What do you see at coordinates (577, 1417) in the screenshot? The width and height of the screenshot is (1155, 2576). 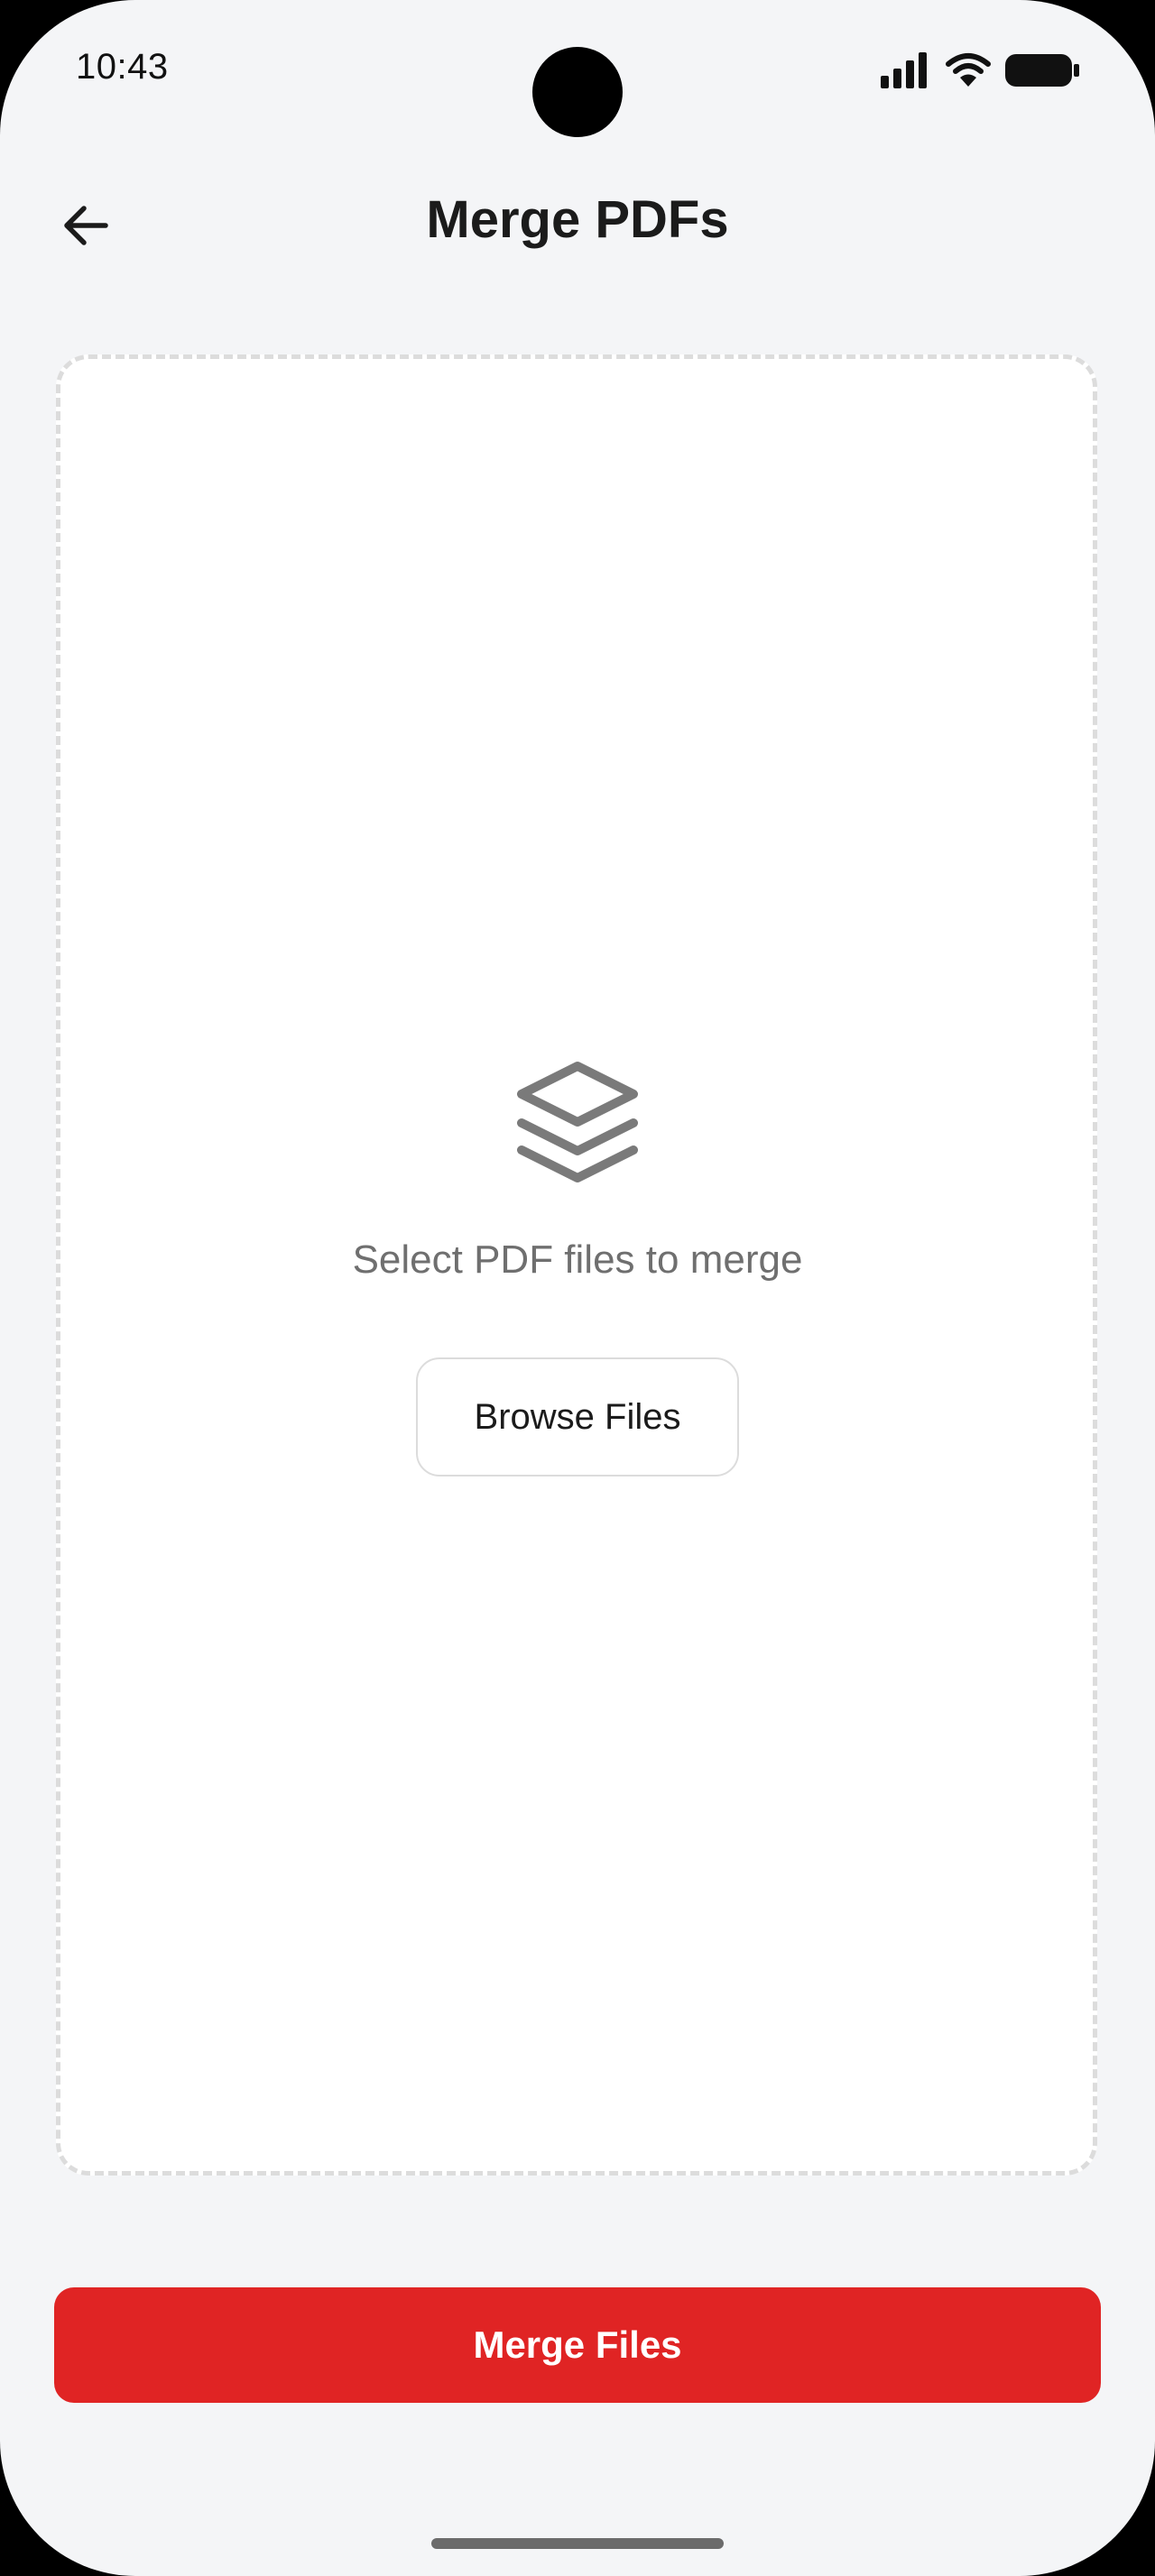 I see `browse-files-button: Browse Files` at bounding box center [577, 1417].